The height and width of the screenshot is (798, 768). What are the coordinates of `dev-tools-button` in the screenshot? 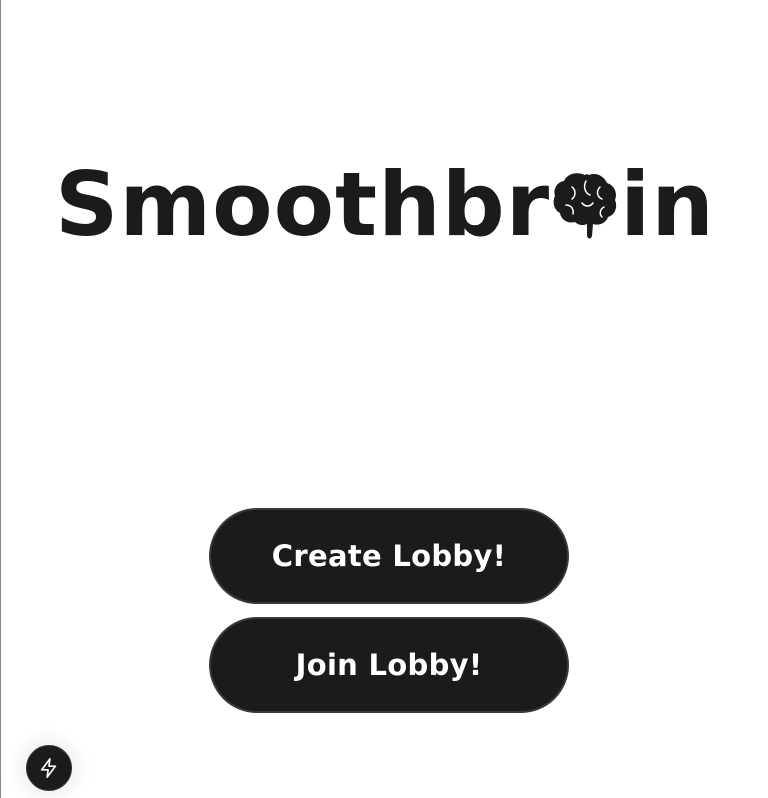 It's located at (49, 768).